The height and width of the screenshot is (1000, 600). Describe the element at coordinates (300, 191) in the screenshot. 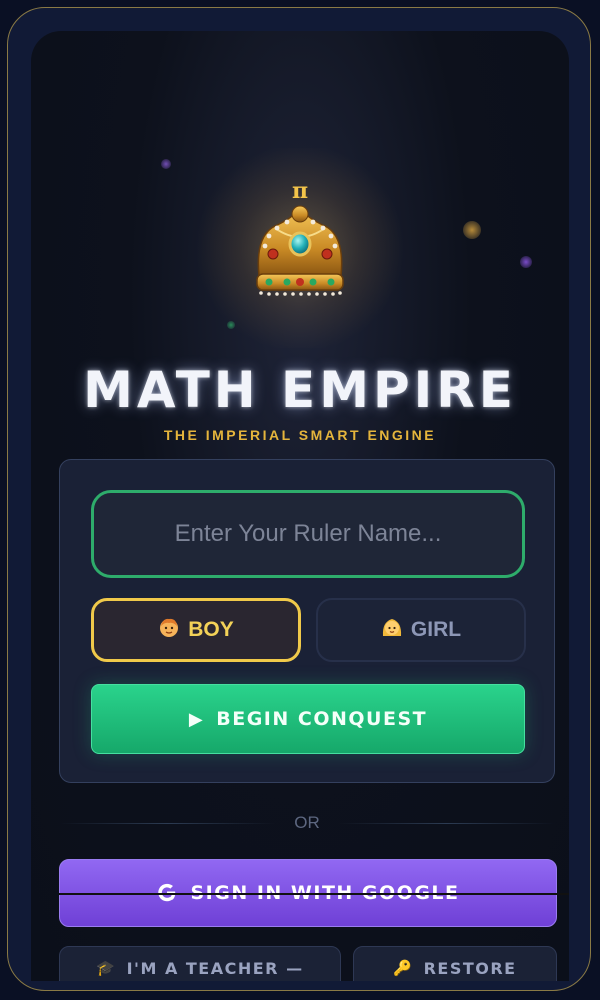

I see `pi-symbol: π` at that location.